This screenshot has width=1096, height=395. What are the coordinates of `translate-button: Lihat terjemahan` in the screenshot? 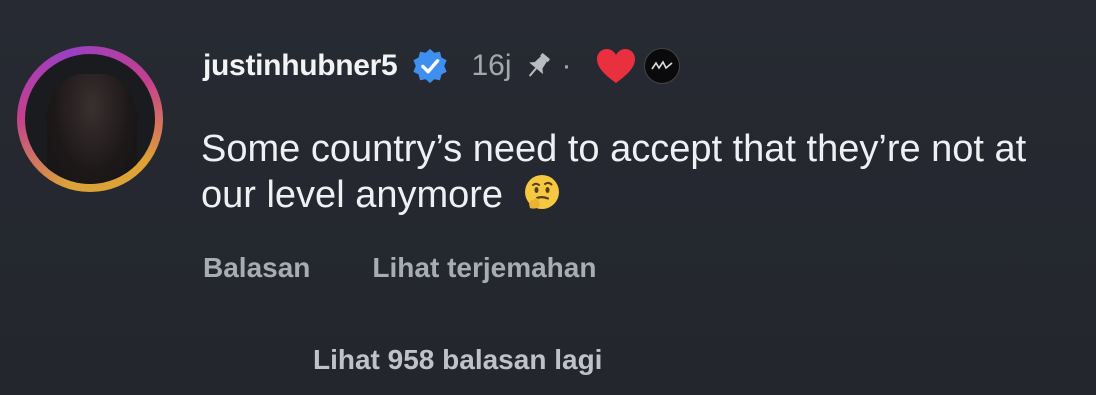 It's located at (484, 268).